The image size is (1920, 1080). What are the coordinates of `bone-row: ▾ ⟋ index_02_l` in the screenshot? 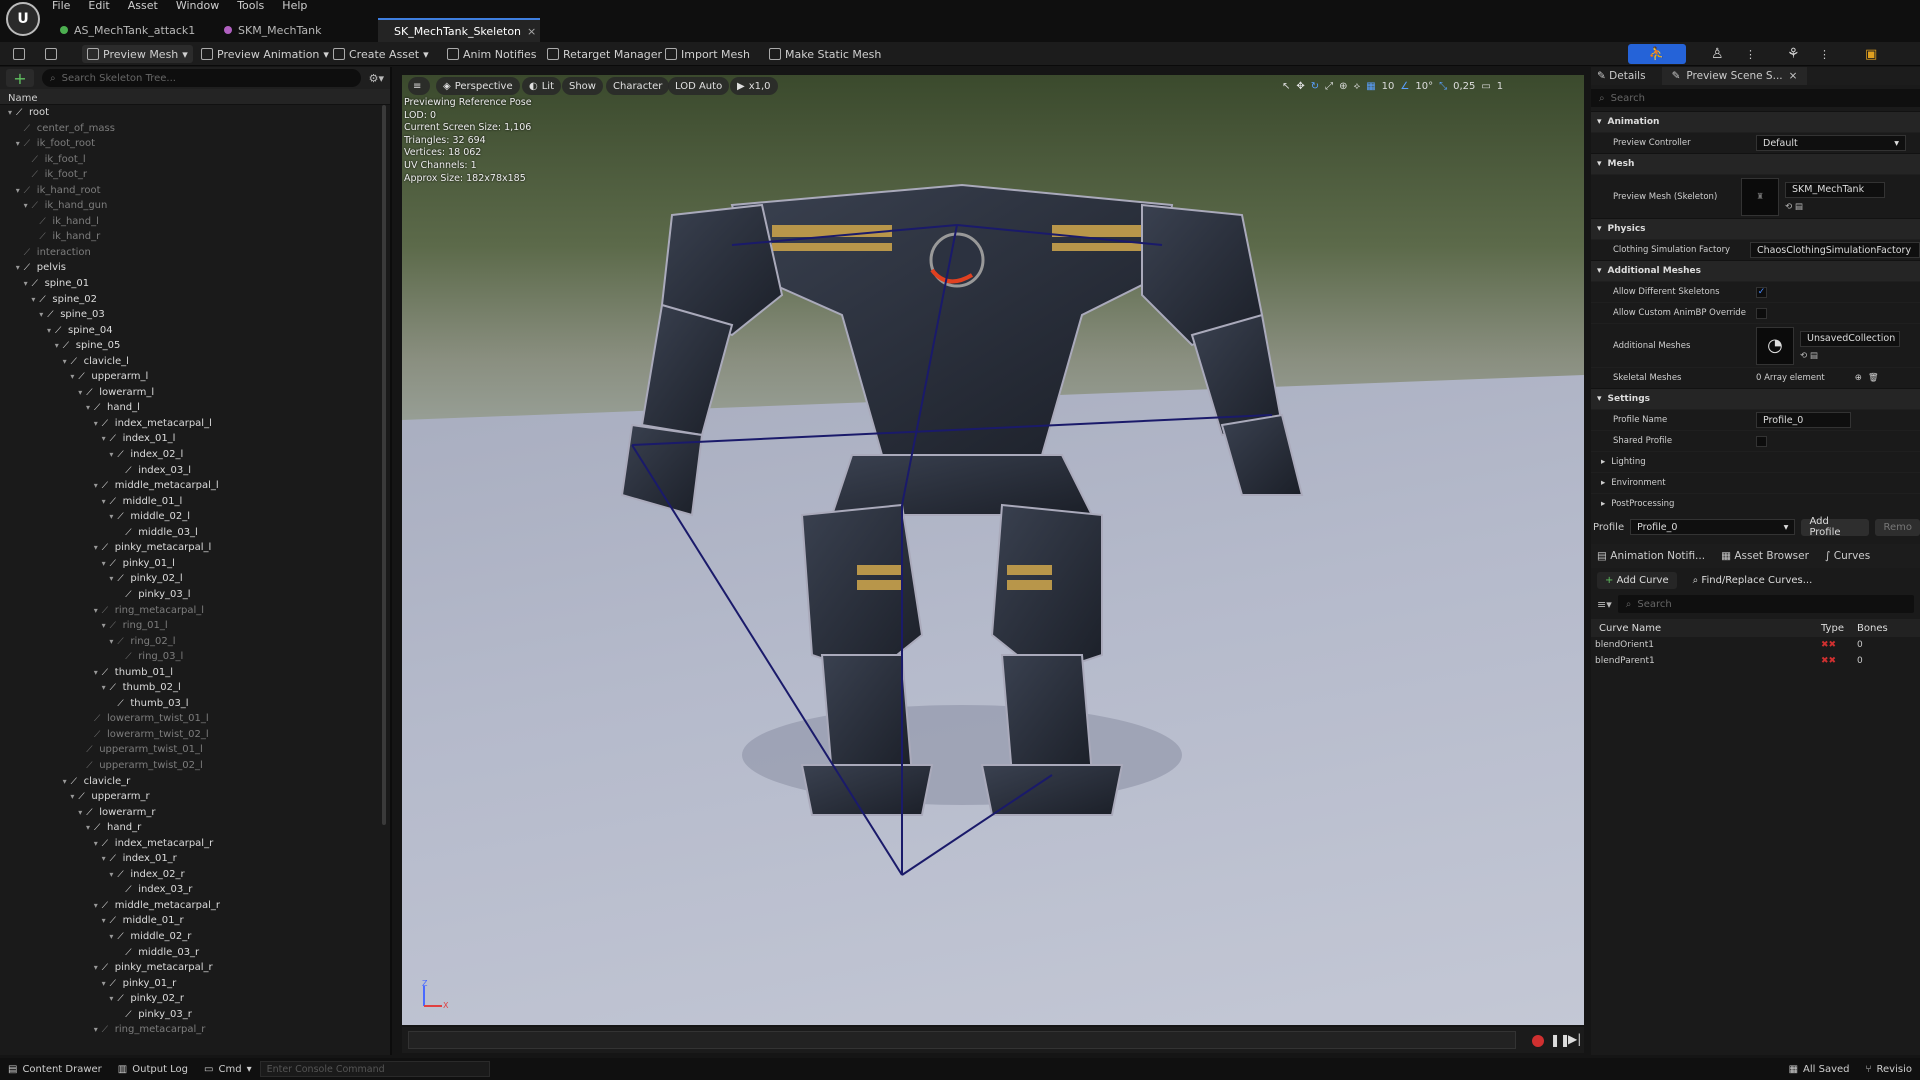 It's located at (195, 455).